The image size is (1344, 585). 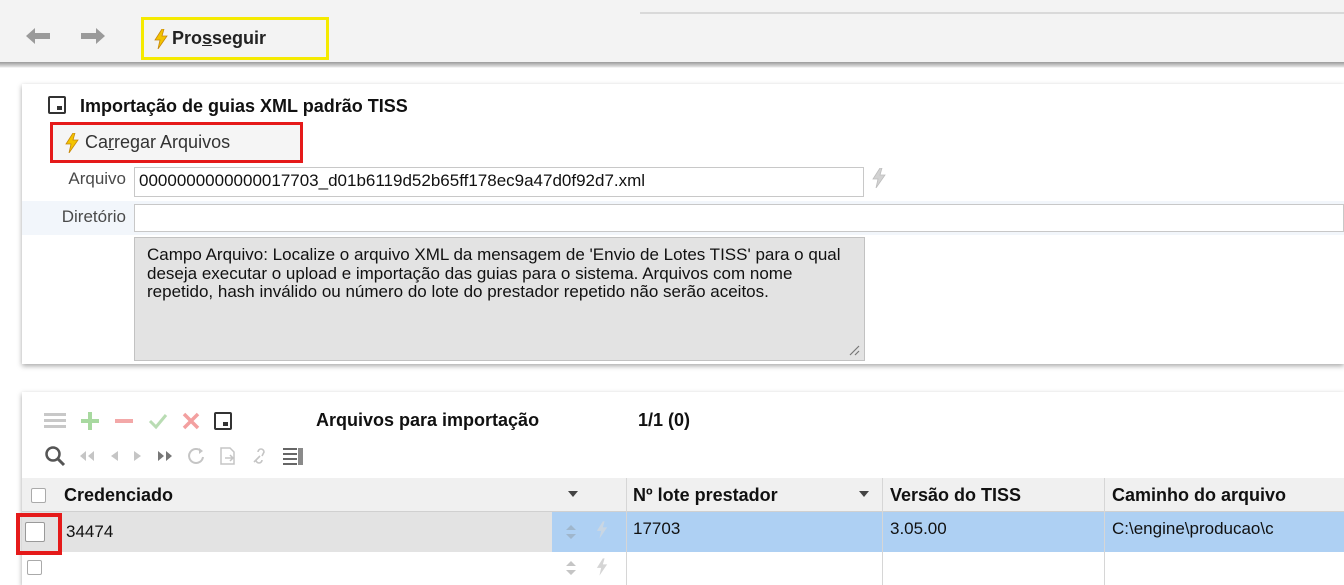 What do you see at coordinates (854, 350) in the screenshot?
I see `resize-grip-icon` at bounding box center [854, 350].